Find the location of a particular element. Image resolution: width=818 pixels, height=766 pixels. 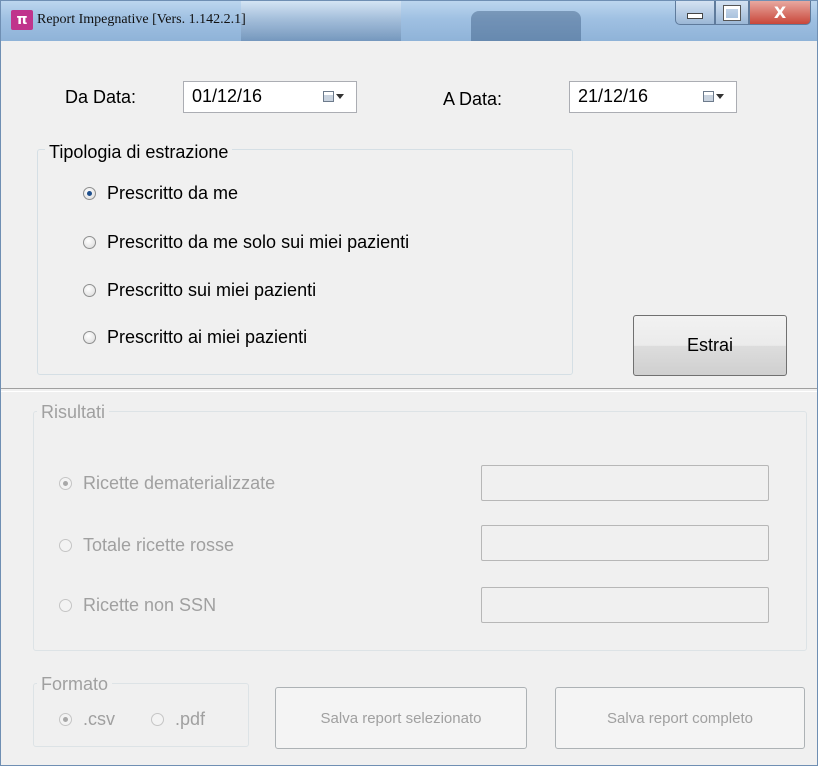

radio-results-0: Ricette dematerializzate is located at coordinates (167, 483).